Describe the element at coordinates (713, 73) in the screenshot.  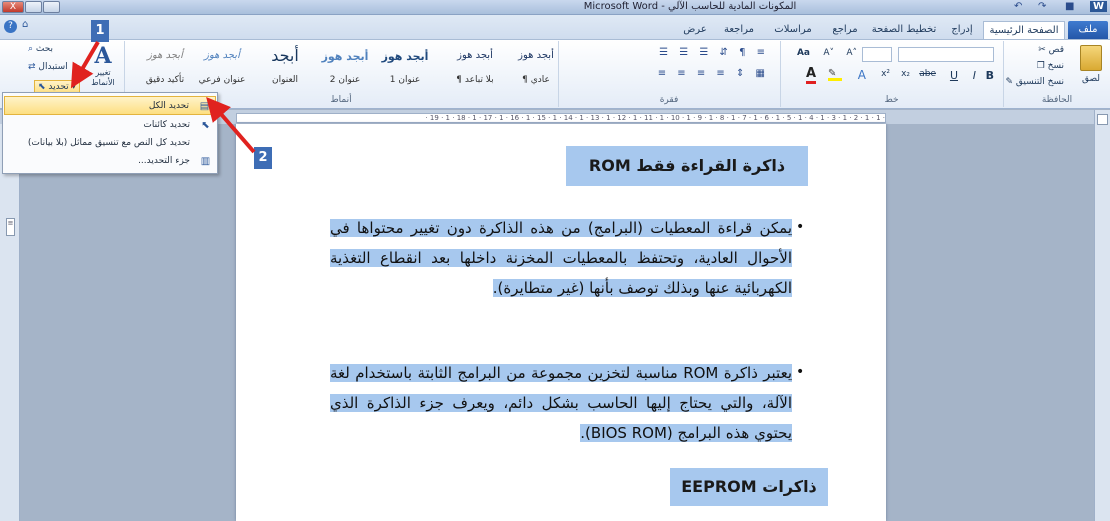
I see `paragraph-toolbar-row2: ≡ ≡ ≡ ≡ ⇕ ▦` at that location.